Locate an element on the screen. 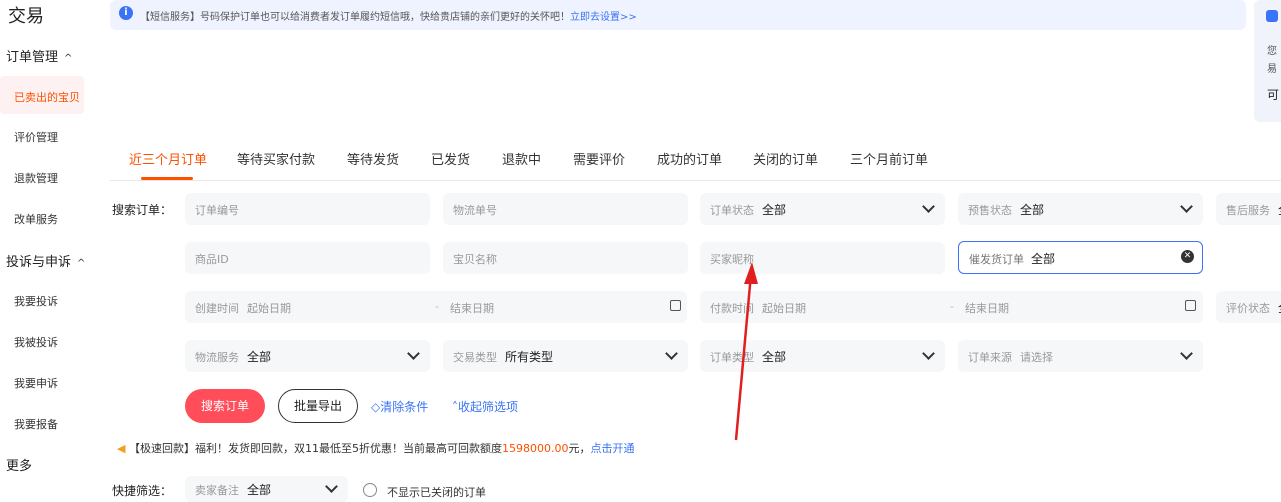  urge-shipment-select: 催发货订单 全部 ✕ is located at coordinates (1080, 257).